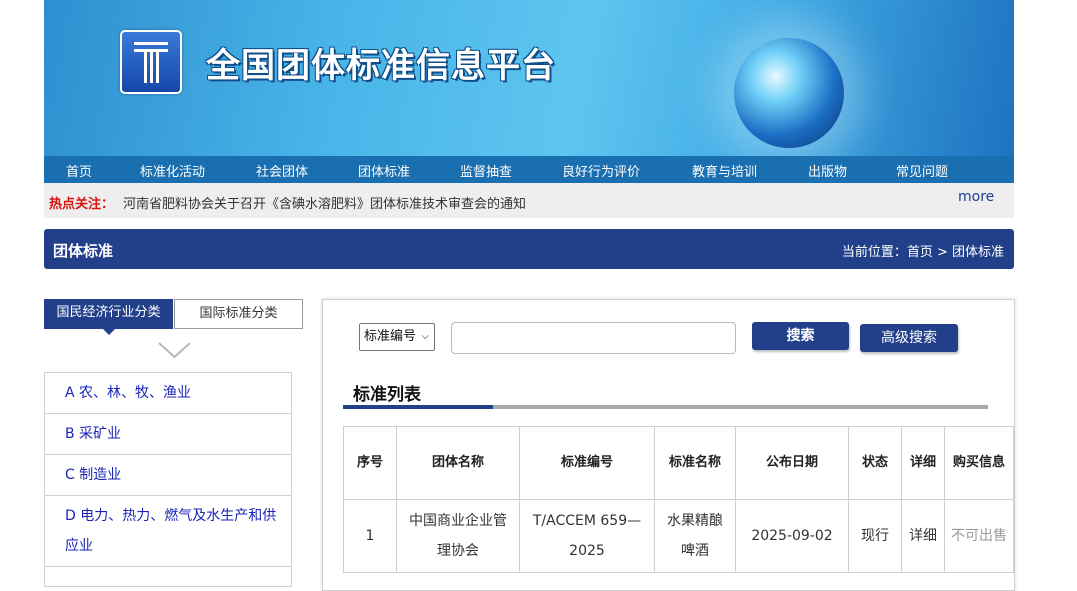 The image size is (1077, 591). I want to click on category-item: B 采矿业, so click(168, 434).